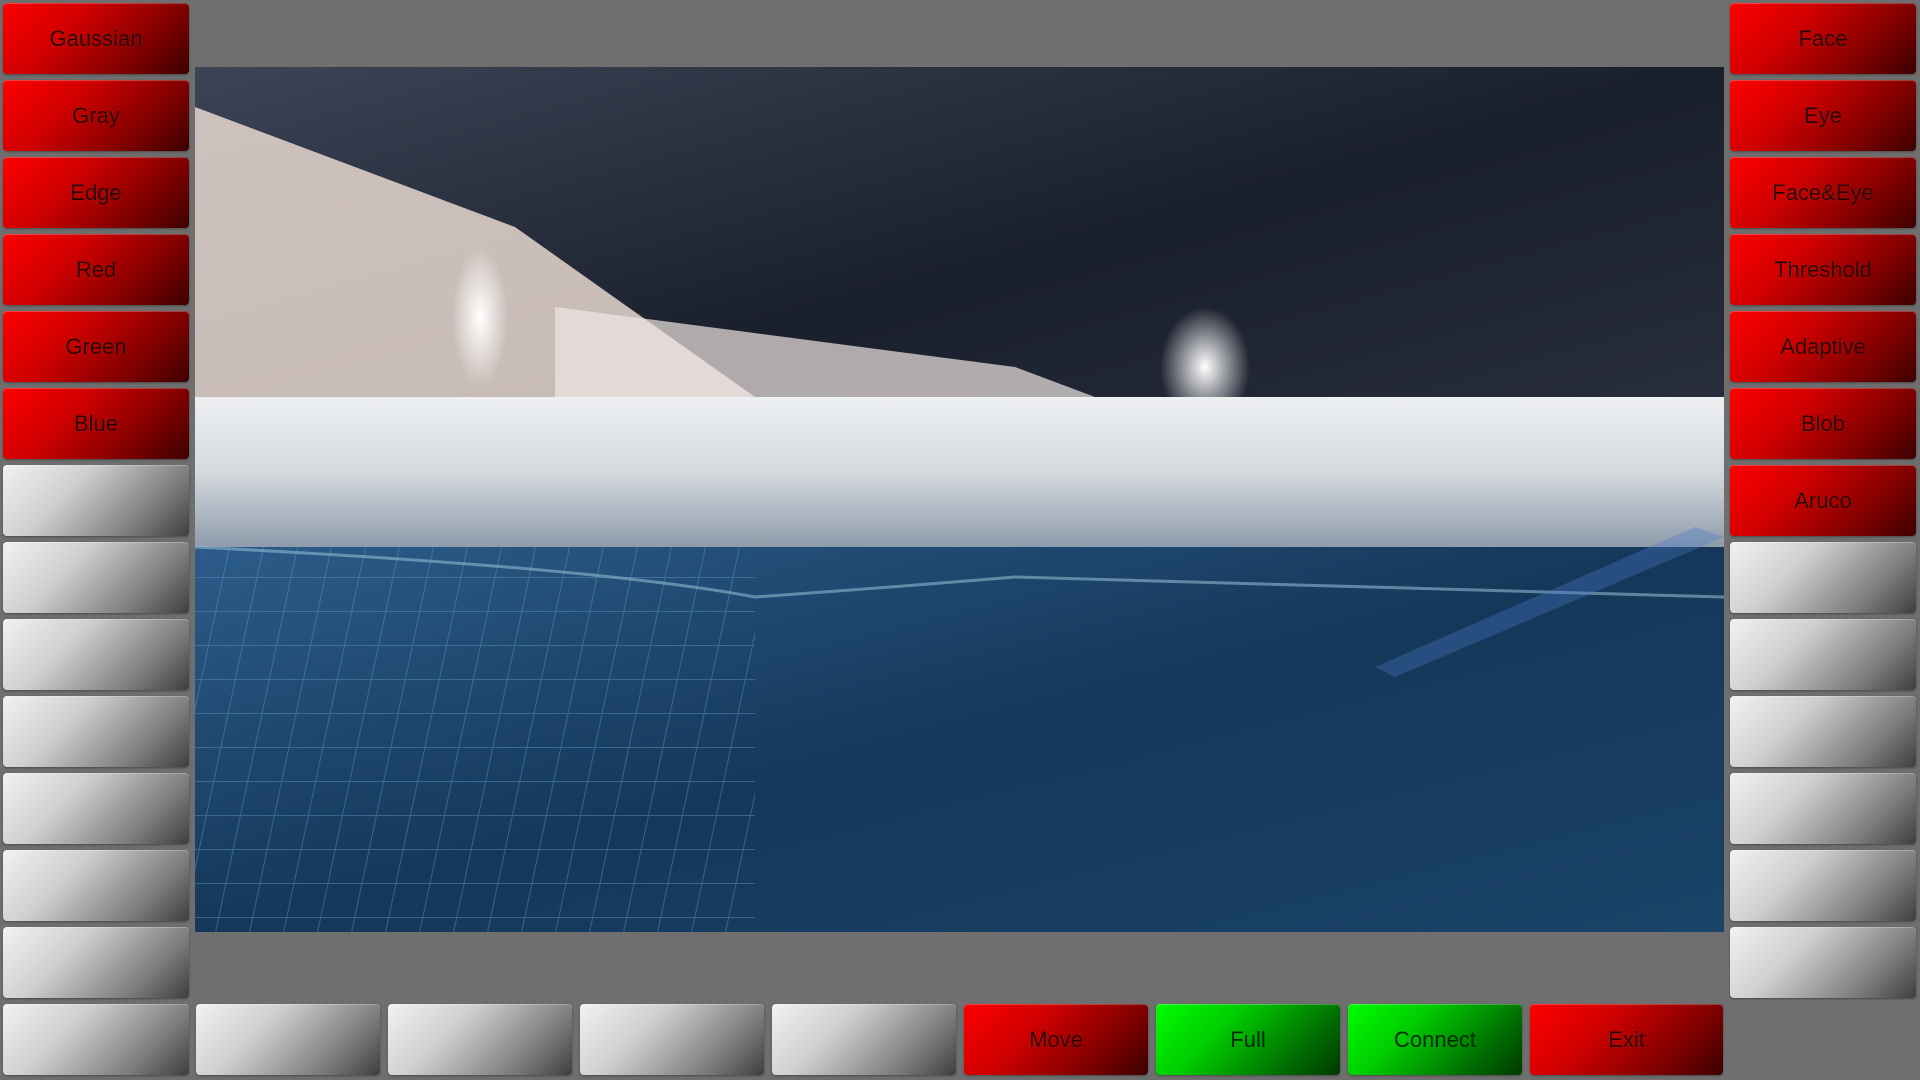 This screenshot has height=1080, width=1920. I want to click on adaptive-button: Adaptive, so click(1823, 346).